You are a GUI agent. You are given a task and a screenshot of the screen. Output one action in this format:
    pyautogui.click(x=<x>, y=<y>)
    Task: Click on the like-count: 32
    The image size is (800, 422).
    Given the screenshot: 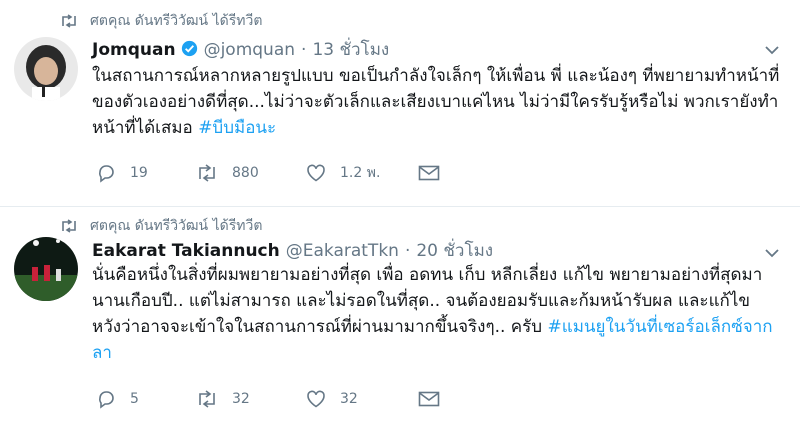 What is the action you would take?
    pyautogui.click(x=349, y=399)
    